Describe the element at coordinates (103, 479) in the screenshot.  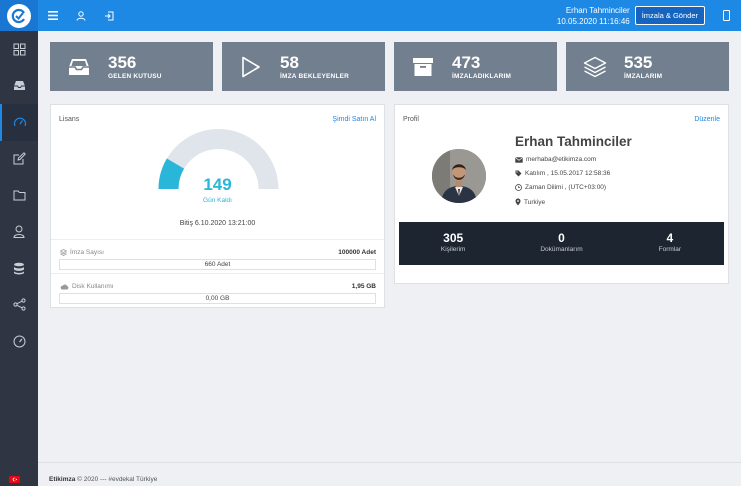
I see `footer-text: Etikimza © 2020 --- #evdekal Türkiye` at that location.